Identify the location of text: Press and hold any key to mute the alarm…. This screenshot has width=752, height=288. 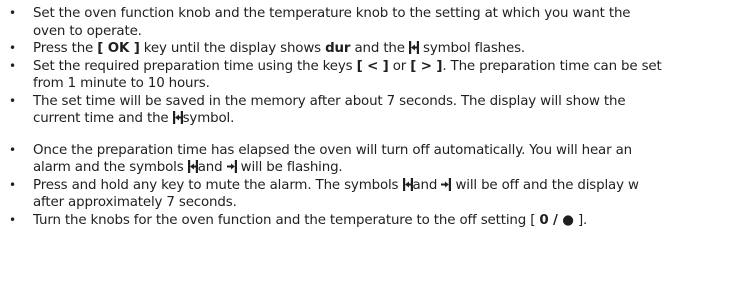
(218, 185).